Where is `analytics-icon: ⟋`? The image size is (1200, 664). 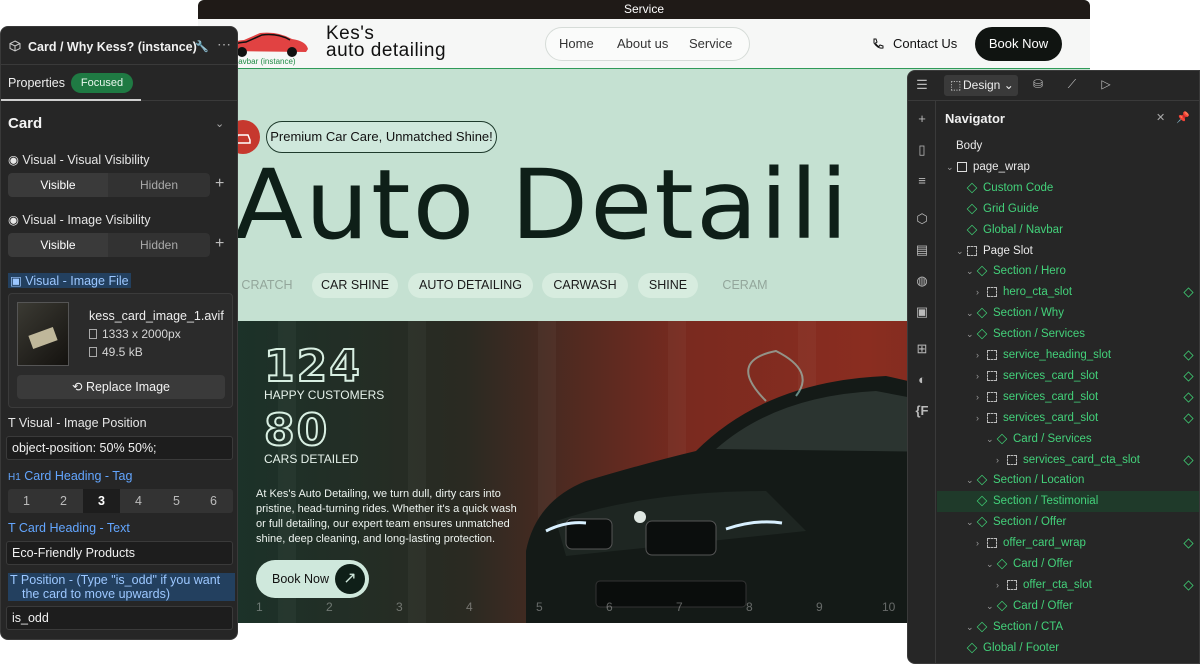 analytics-icon: ⟋ is located at coordinates (1072, 85).